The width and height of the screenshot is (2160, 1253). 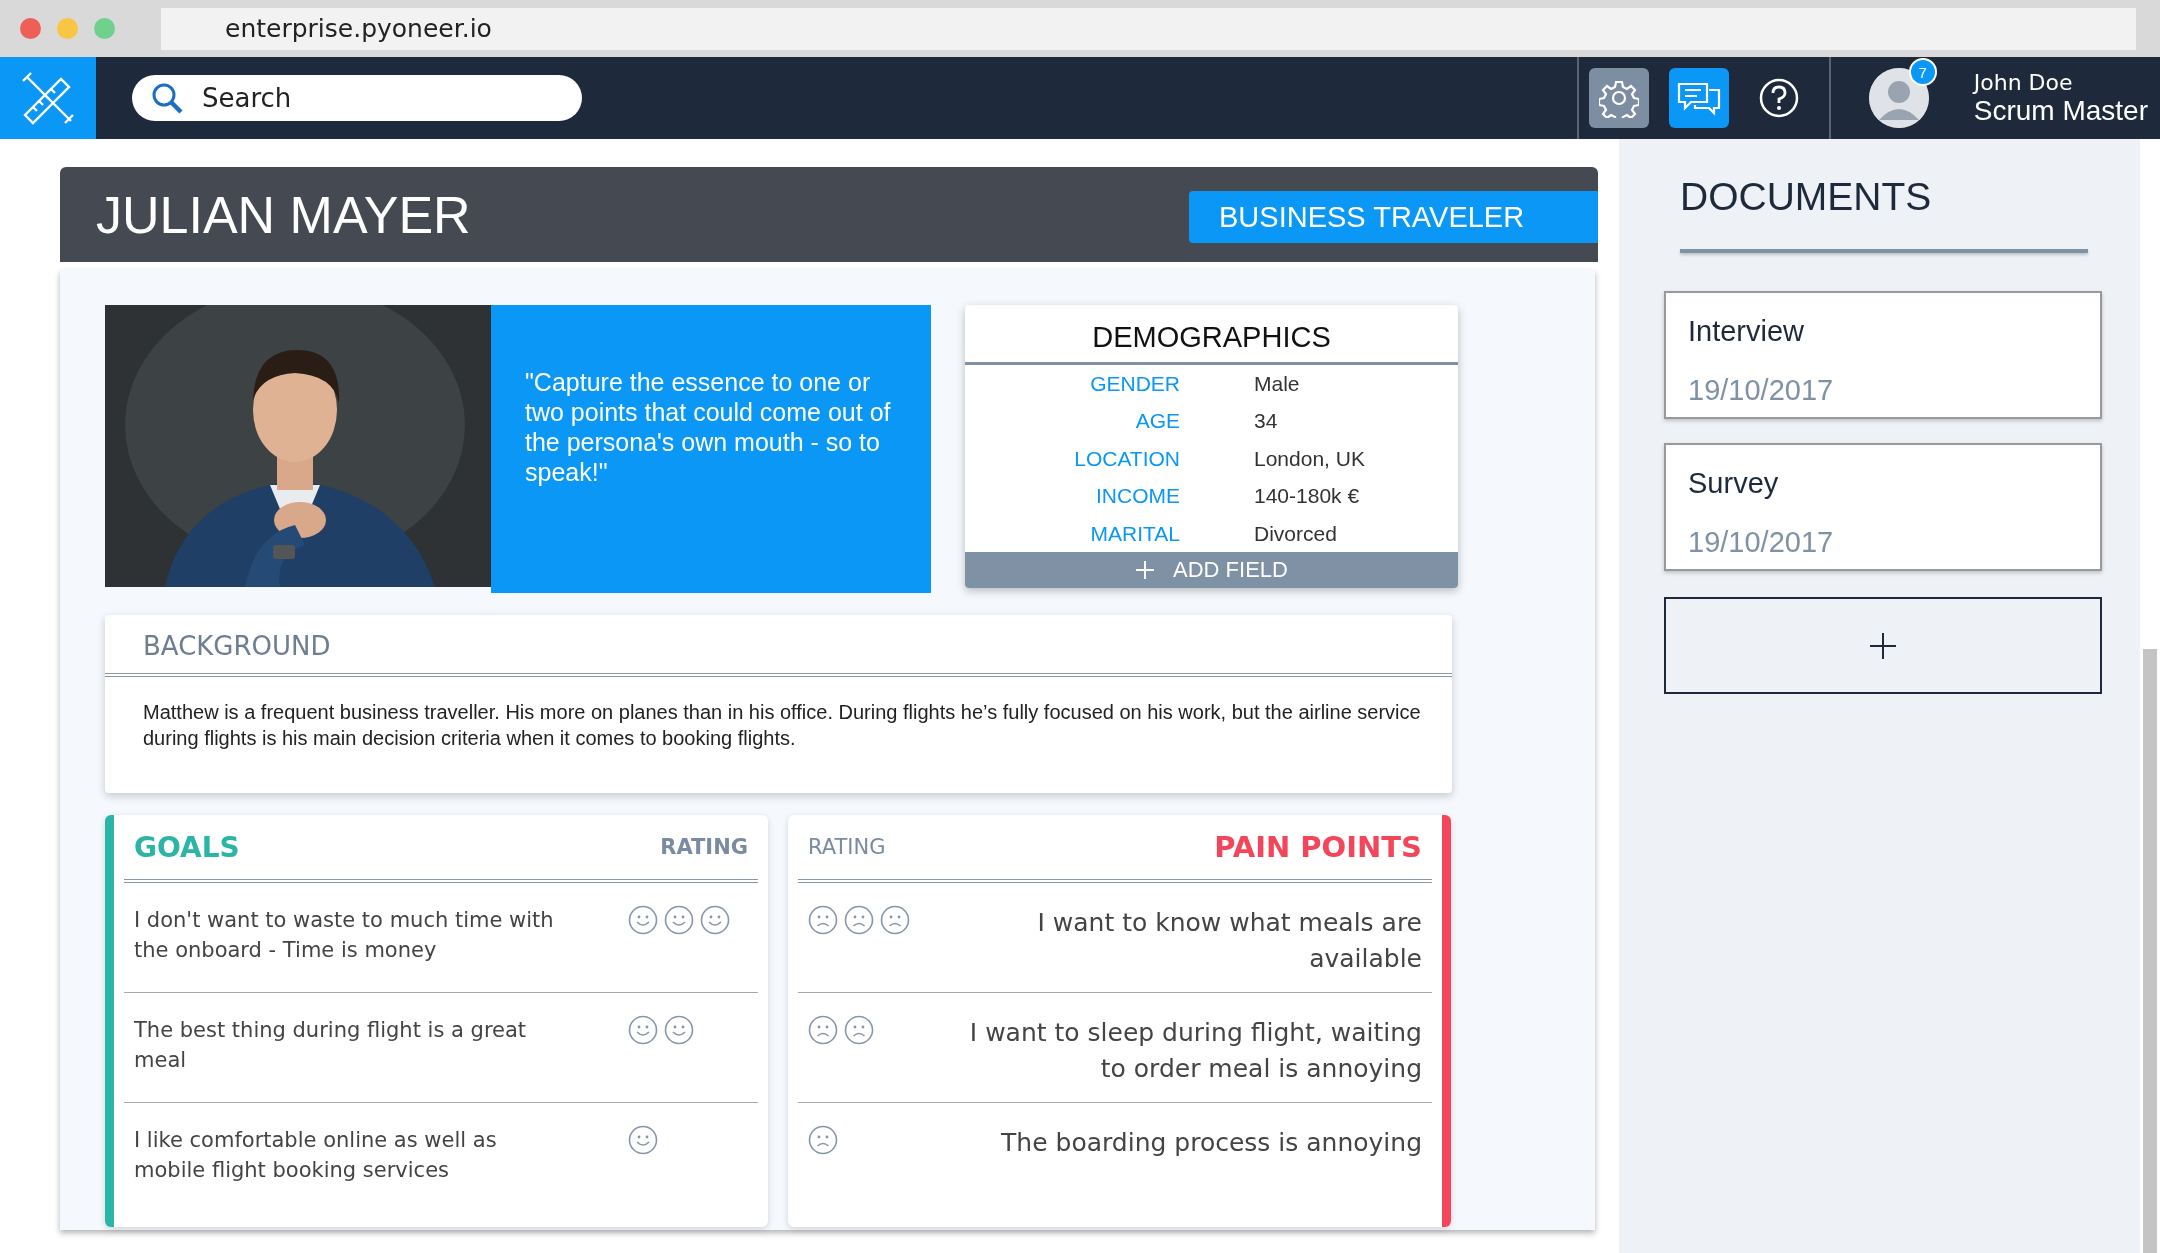 What do you see at coordinates (316, 1156) in the screenshot?
I see `goal-text: I like comfortable online as well as mobile flight booking services` at bounding box center [316, 1156].